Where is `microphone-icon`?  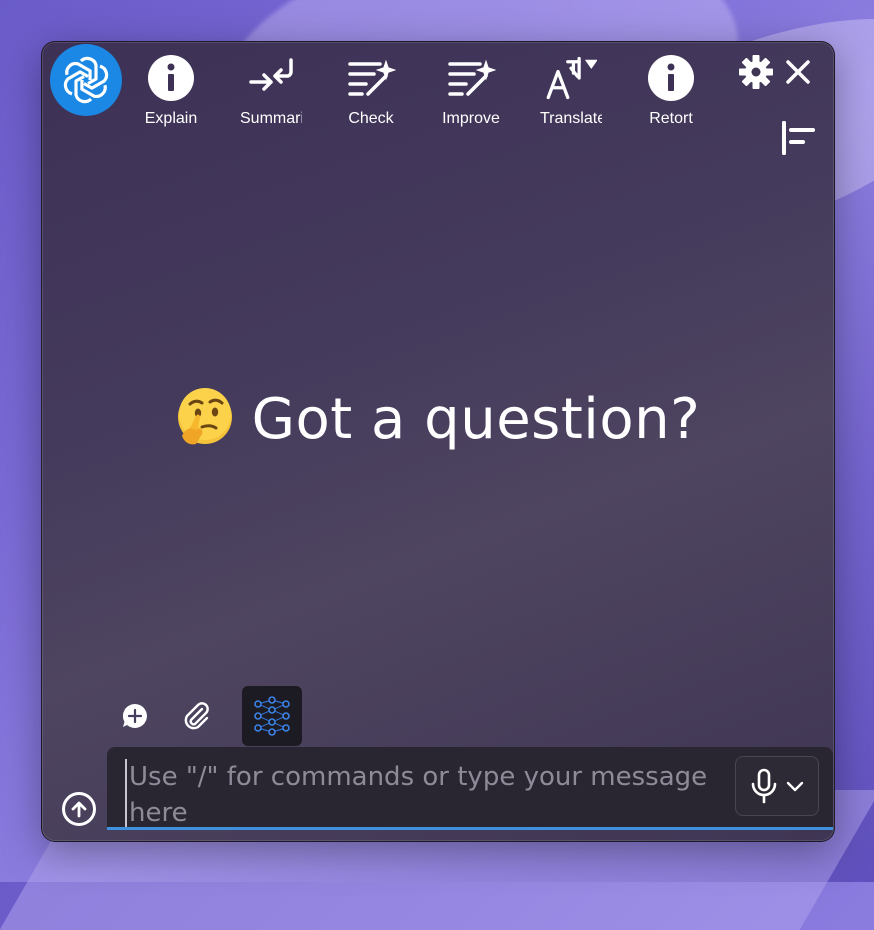 microphone-icon is located at coordinates (764, 786).